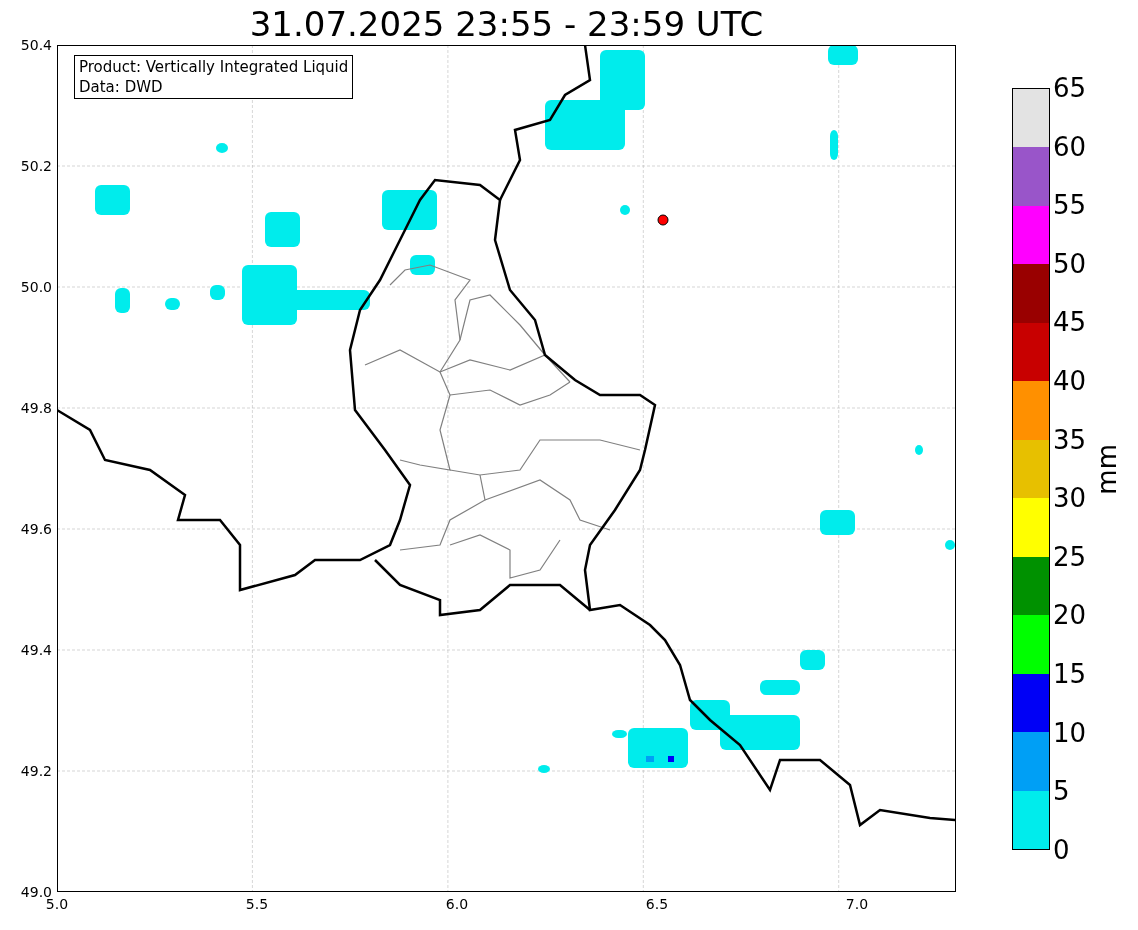  Describe the element at coordinates (1070, 381) in the screenshot. I see `colorbar-tick-label: 40` at that location.